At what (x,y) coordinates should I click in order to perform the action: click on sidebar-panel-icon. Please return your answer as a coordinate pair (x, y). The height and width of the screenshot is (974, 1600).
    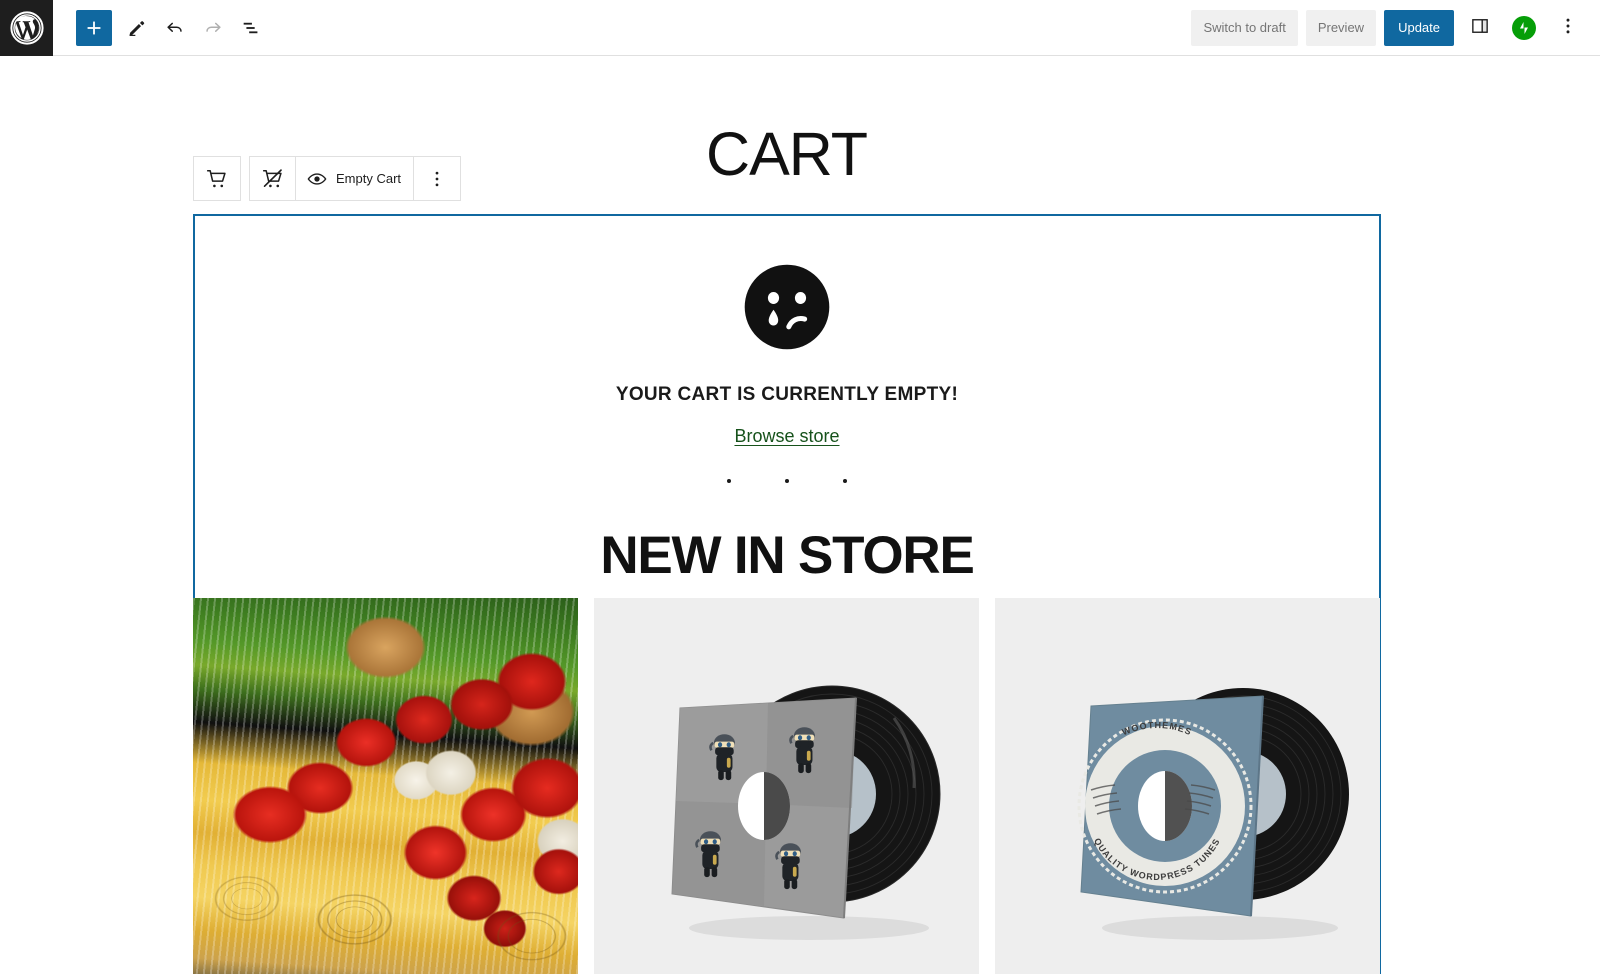
    Looking at the image, I should click on (1480, 27).